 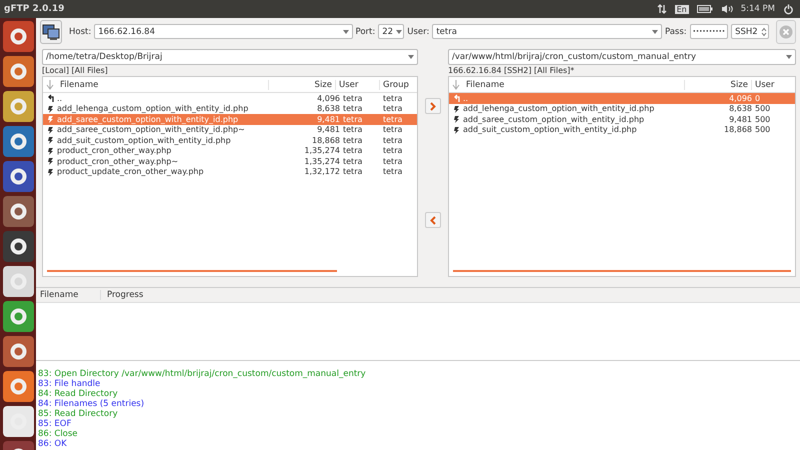 I want to click on file-row: add_suit_custom_option_with_entity_id.php 18,868 tetra tetra, so click(x=230, y=140).